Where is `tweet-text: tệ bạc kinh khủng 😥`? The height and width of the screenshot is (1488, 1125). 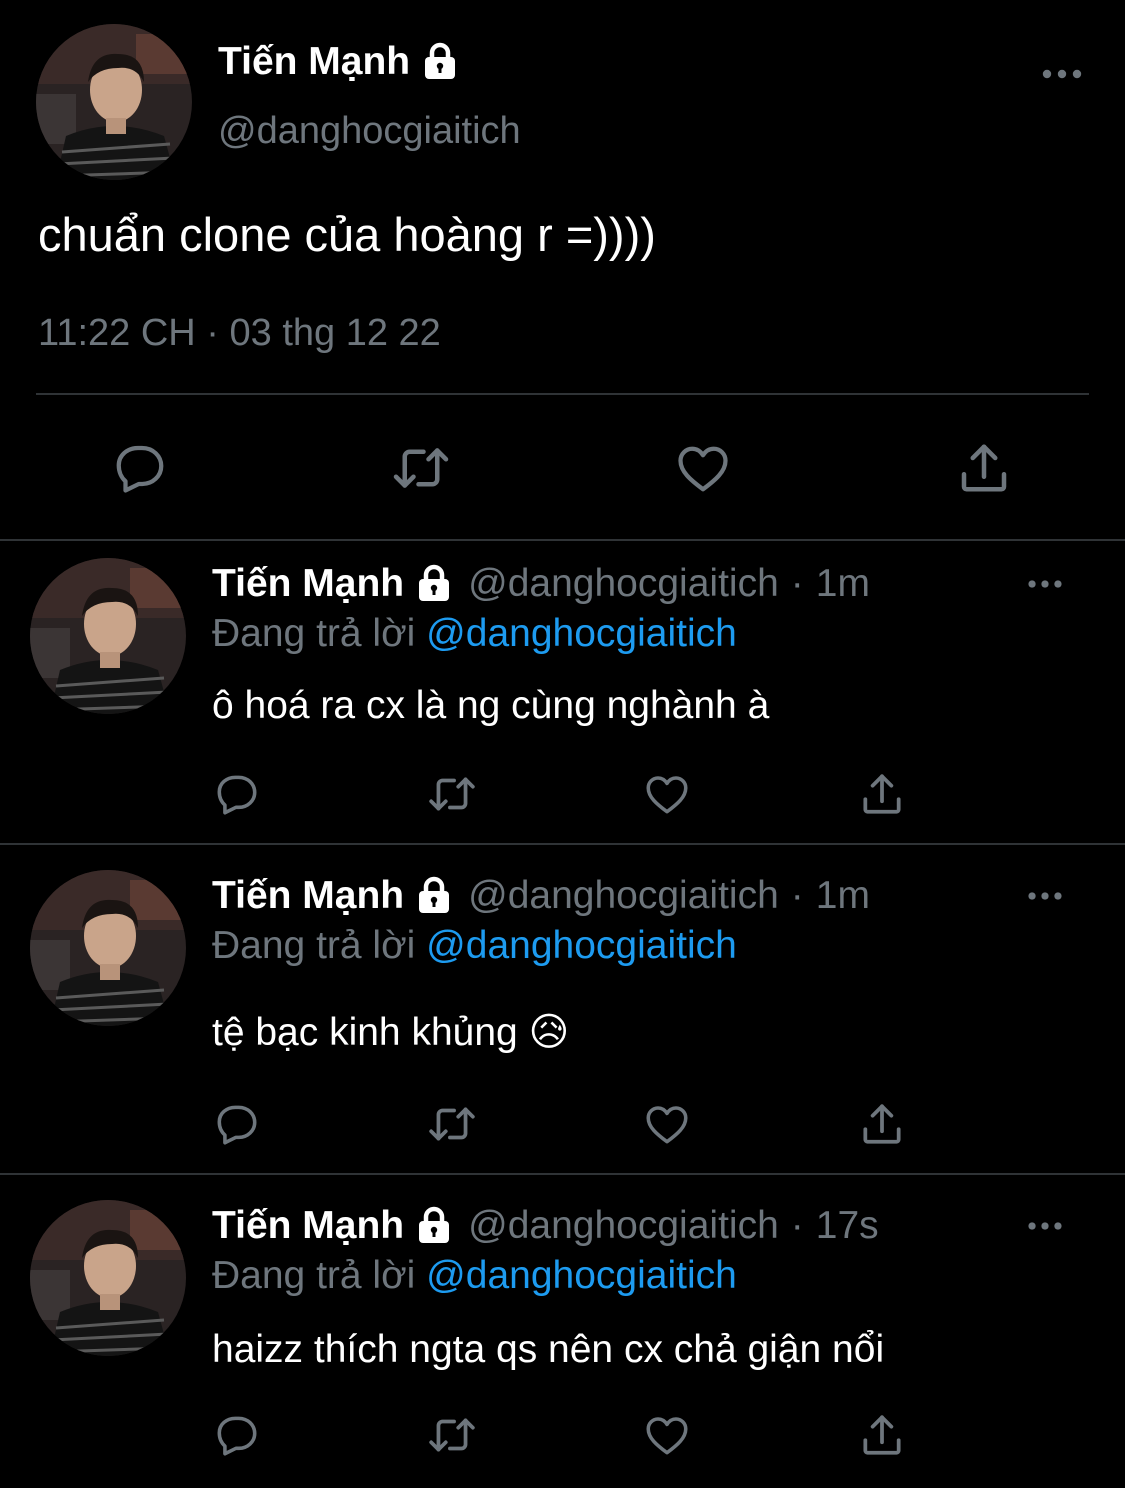
tweet-text: tệ bạc kinh khủng 😥 is located at coordinates (391, 1032).